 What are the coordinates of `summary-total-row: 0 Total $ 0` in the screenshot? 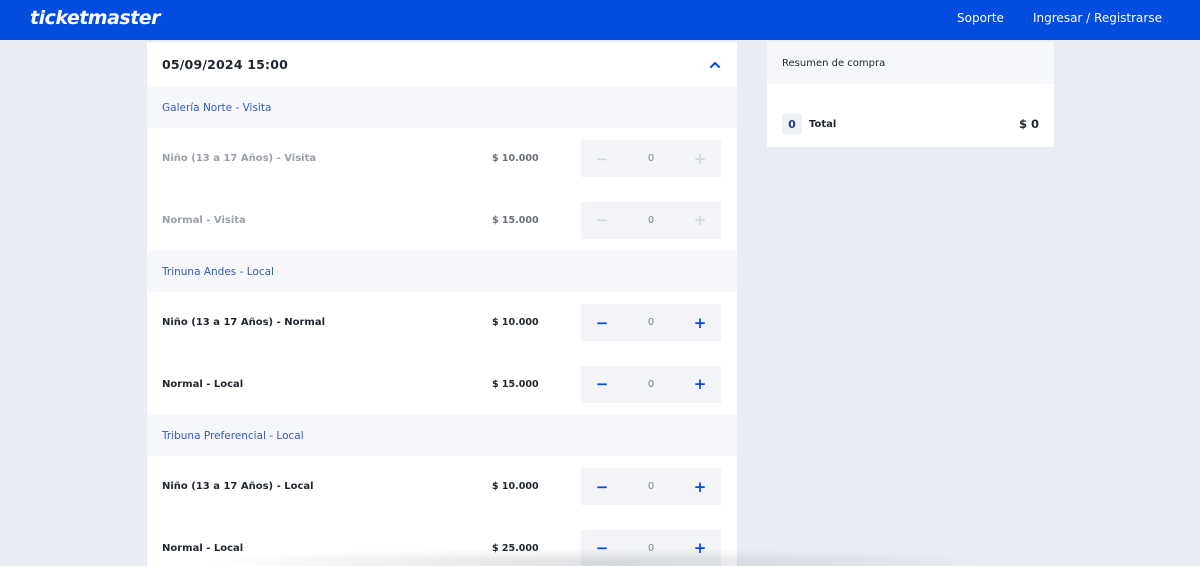 It's located at (910, 124).